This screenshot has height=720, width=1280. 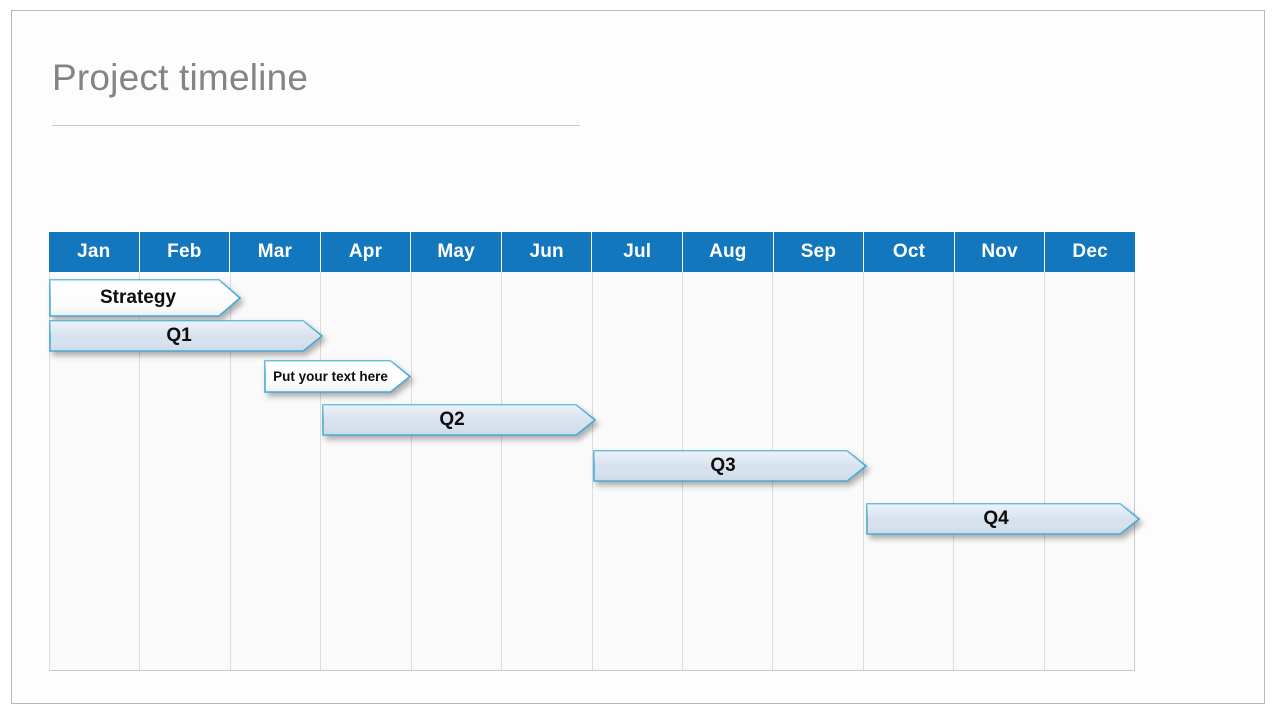 I want to click on grid-column-nov, so click(x=999, y=471).